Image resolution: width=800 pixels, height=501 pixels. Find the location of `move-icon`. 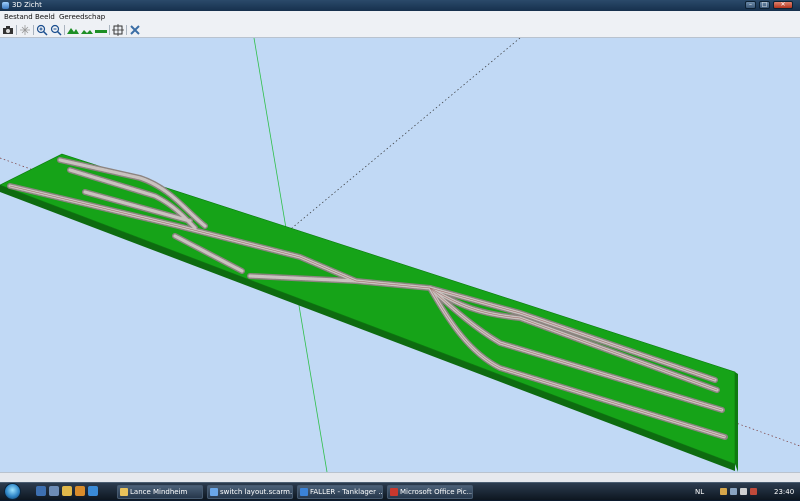

move-icon is located at coordinates (25, 30).